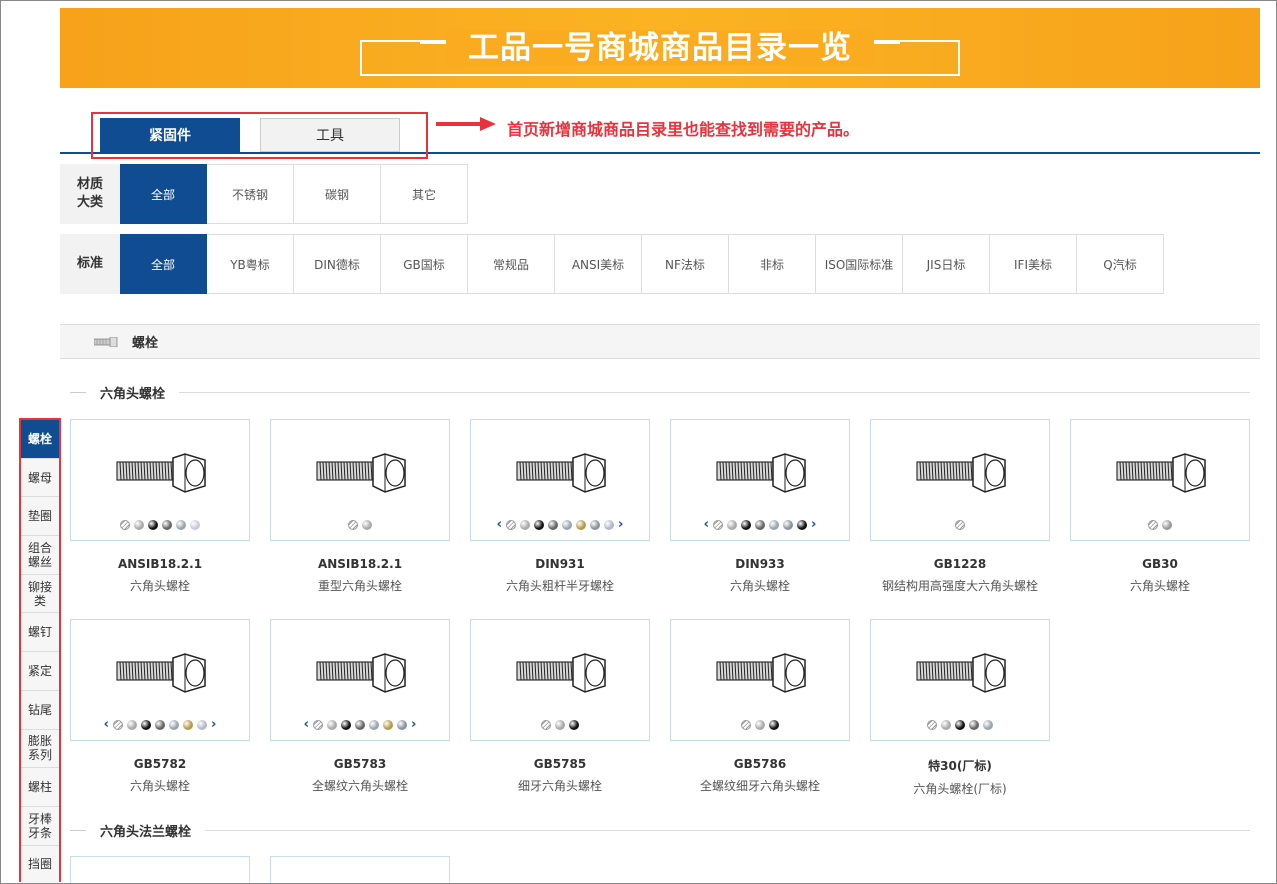  I want to click on product-name: 六角头螺栓(厂标), so click(960, 788).